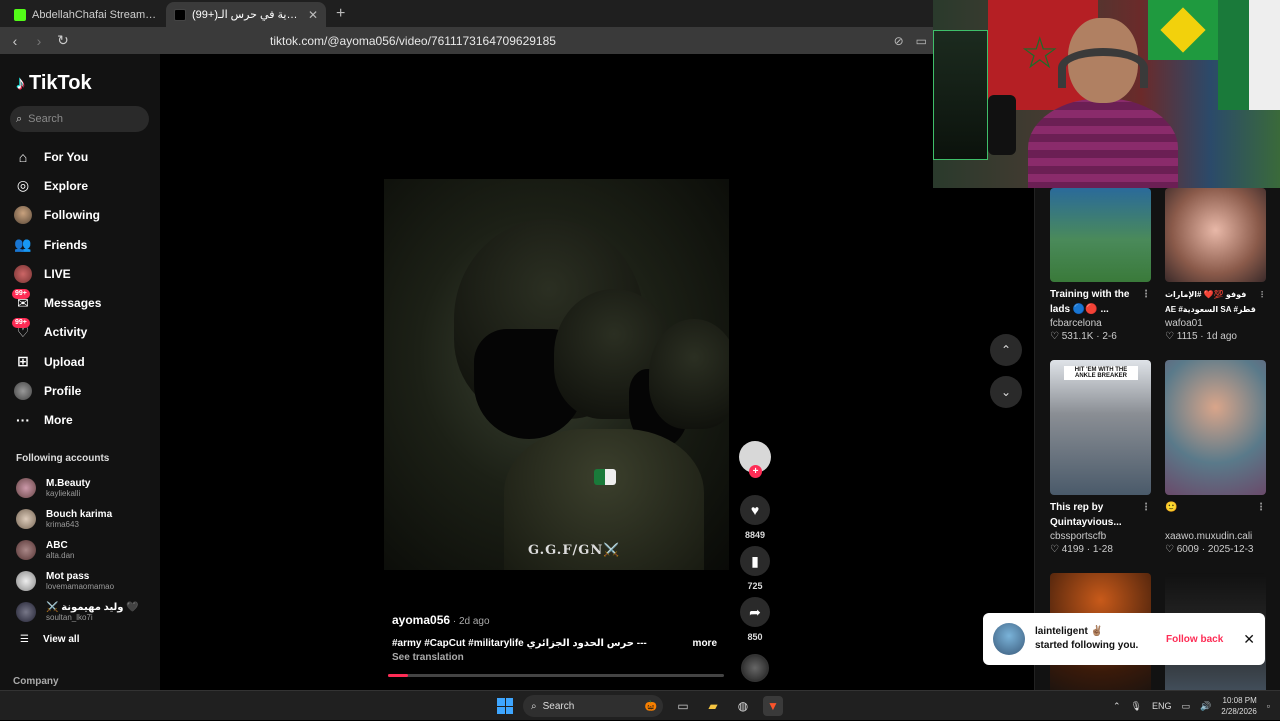  I want to click on share-button: ➦, so click(755, 612).